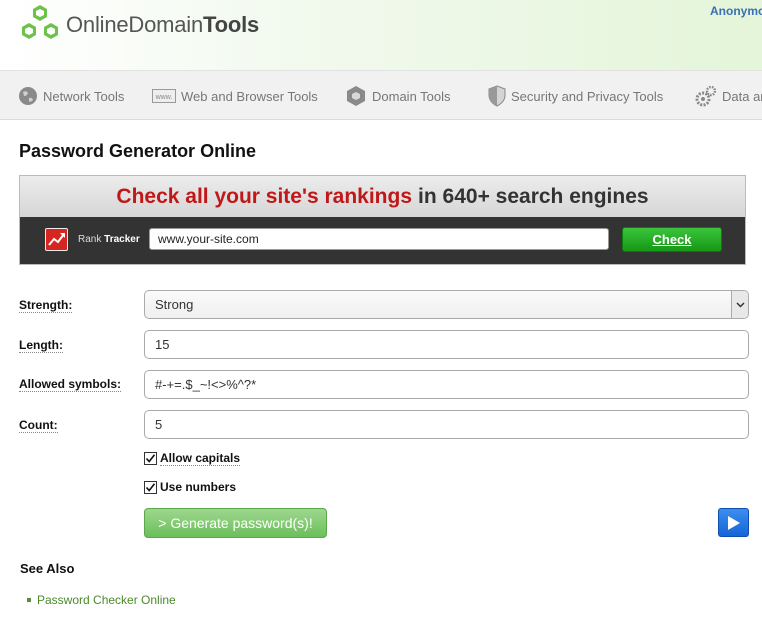  What do you see at coordinates (174, 304) in the screenshot?
I see `strength-value: Strong` at bounding box center [174, 304].